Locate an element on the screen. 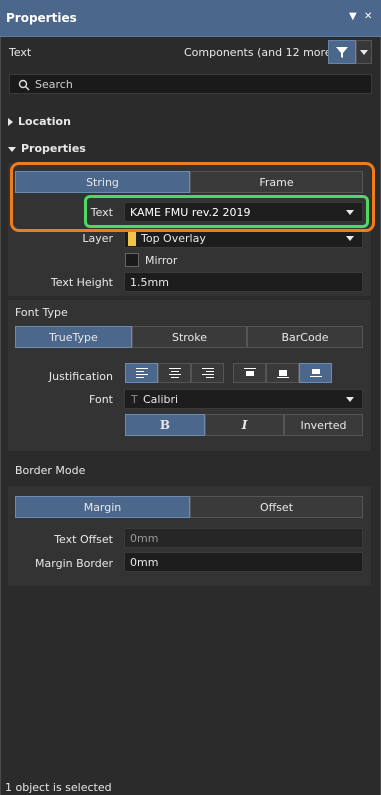 The height and width of the screenshot is (795, 381). align-left-button is located at coordinates (141, 373).